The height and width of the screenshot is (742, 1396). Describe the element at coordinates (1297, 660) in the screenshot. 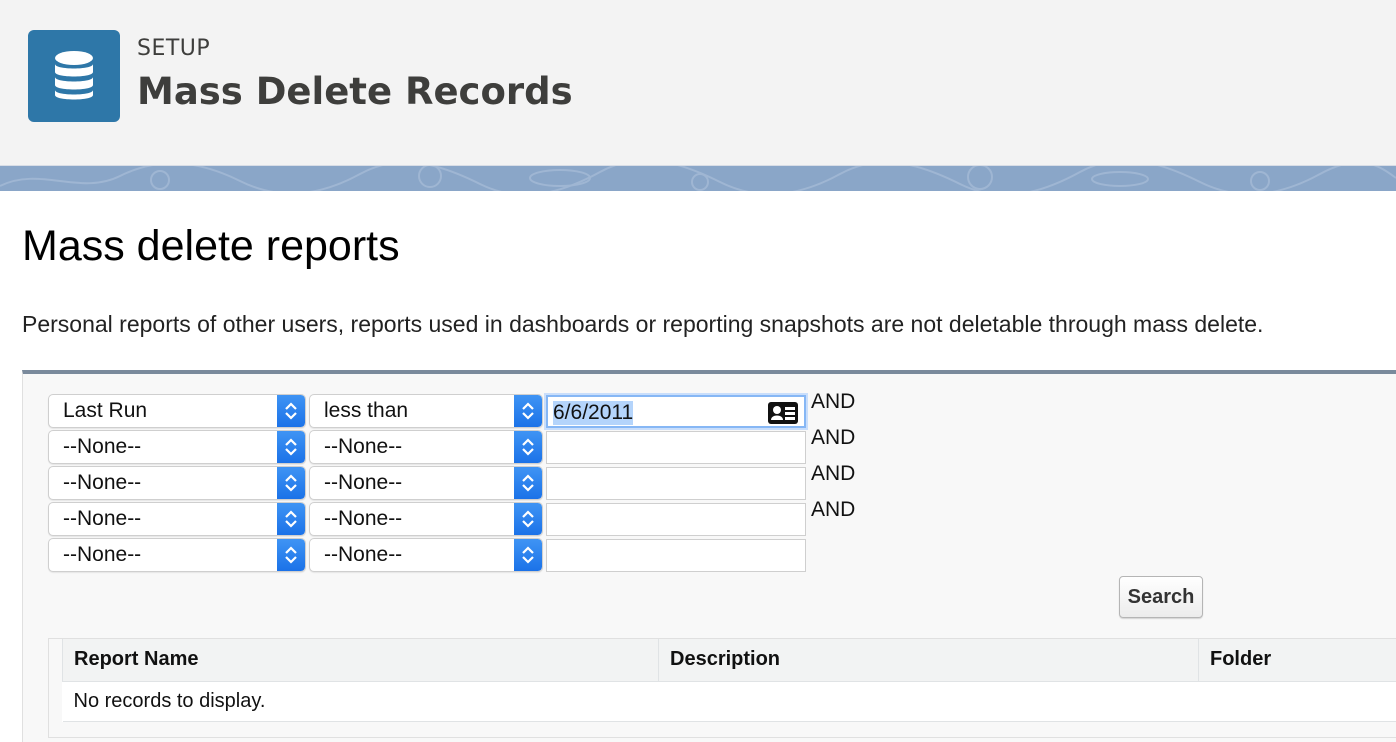

I see `column-header-folder: Folder` at that location.